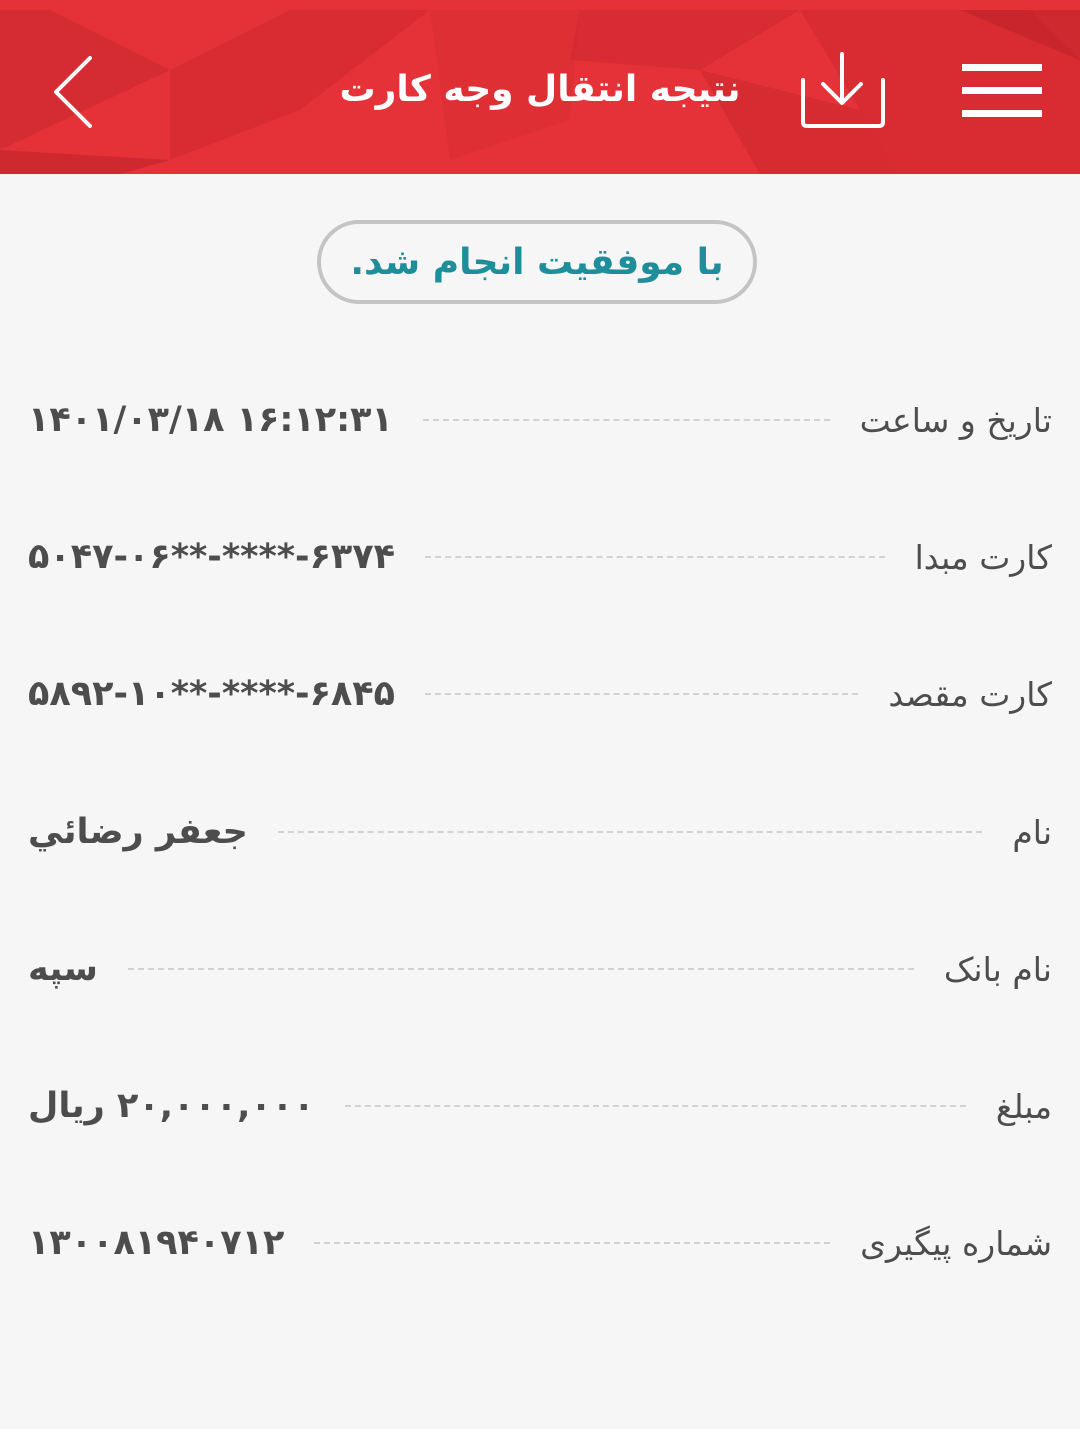 Image resolution: width=1080 pixels, height=1429 pixels. What do you see at coordinates (1032, 832) in the screenshot?
I see `name-label: نام` at bounding box center [1032, 832].